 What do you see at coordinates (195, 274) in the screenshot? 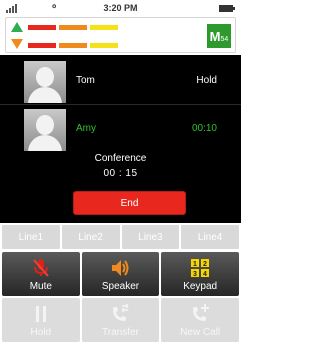
I see `keypad-digit: 3` at bounding box center [195, 274].